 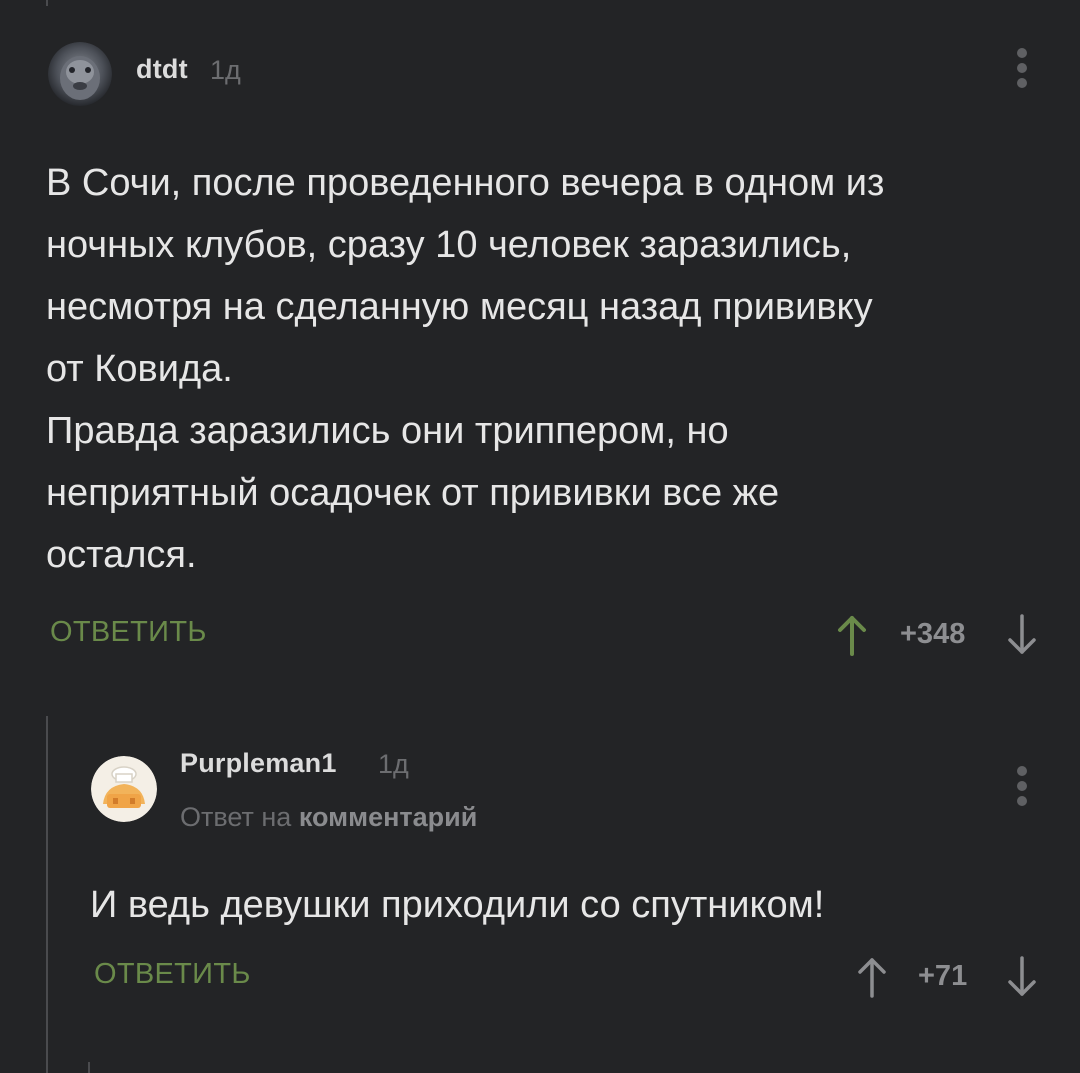 I want to click on comment-header: Purpleman1 1д Ответ на комментарий, so click(x=568, y=786).